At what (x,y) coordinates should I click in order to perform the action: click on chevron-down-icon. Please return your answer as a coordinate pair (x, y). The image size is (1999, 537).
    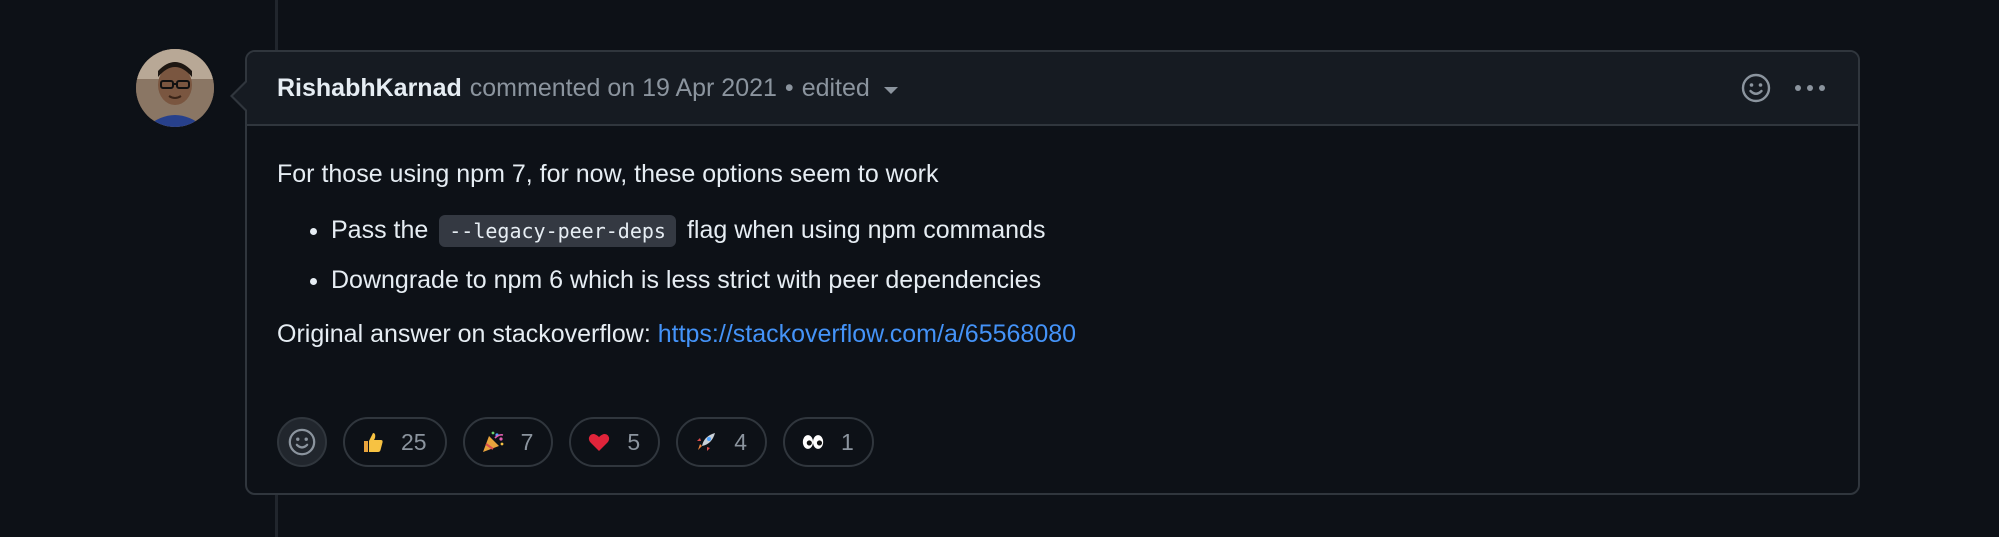
    Looking at the image, I should click on (890, 90).